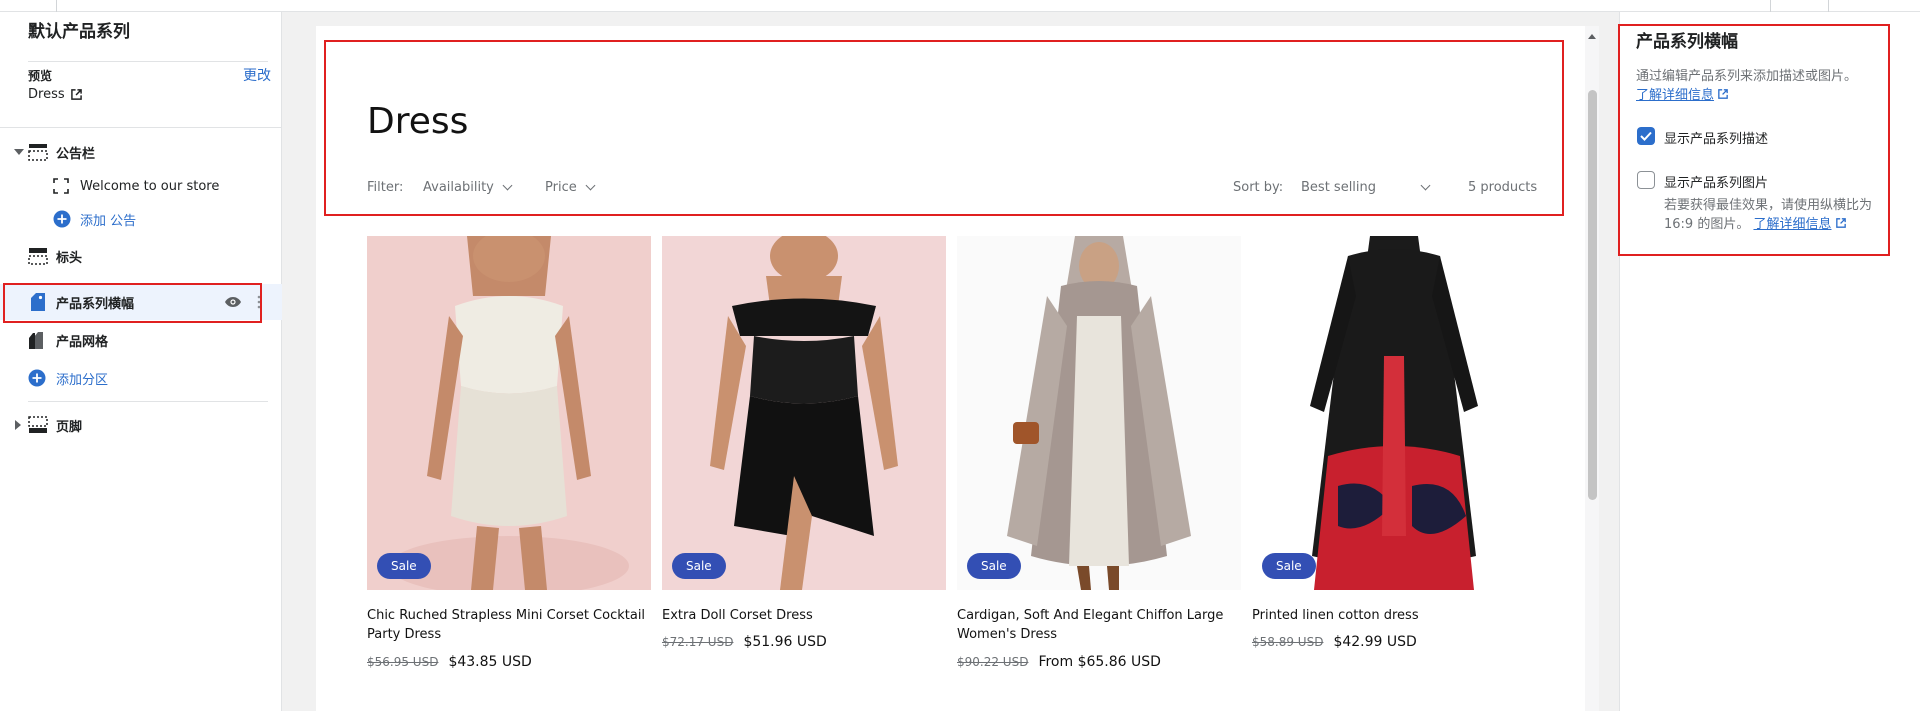  I want to click on add-announcement-button: 添加 公告, so click(141, 219).